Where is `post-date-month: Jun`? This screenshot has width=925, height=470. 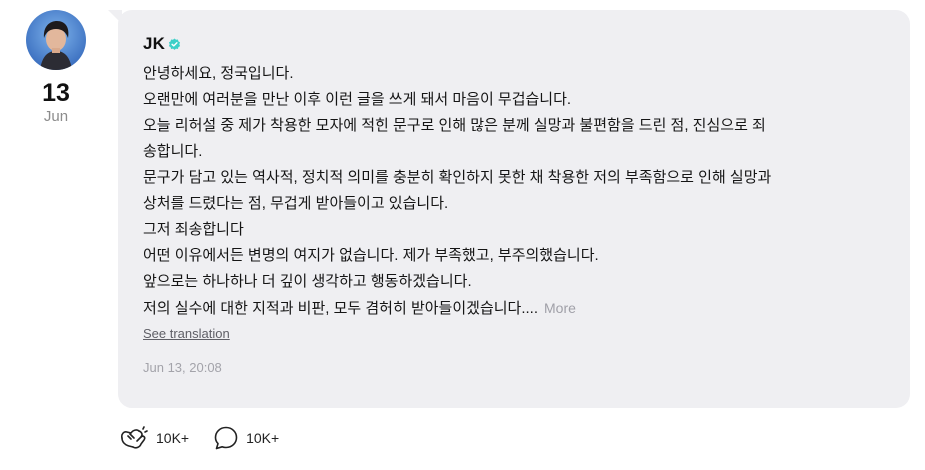 post-date-month: Jun is located at coordinates (56, 116).